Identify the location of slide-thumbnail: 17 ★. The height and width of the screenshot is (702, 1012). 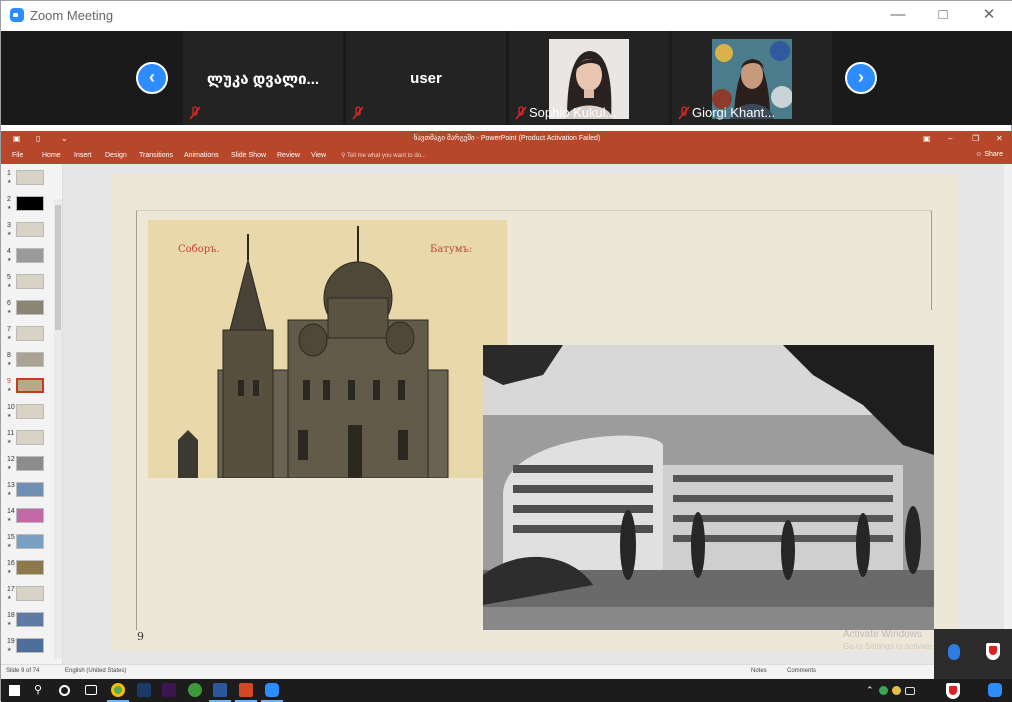
(27, 595).